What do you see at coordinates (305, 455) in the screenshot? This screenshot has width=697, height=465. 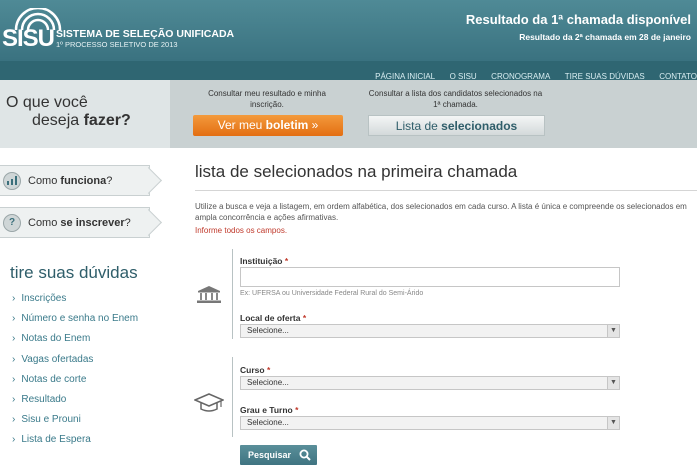 I see `search-icon` at bounding box center [305, 455].